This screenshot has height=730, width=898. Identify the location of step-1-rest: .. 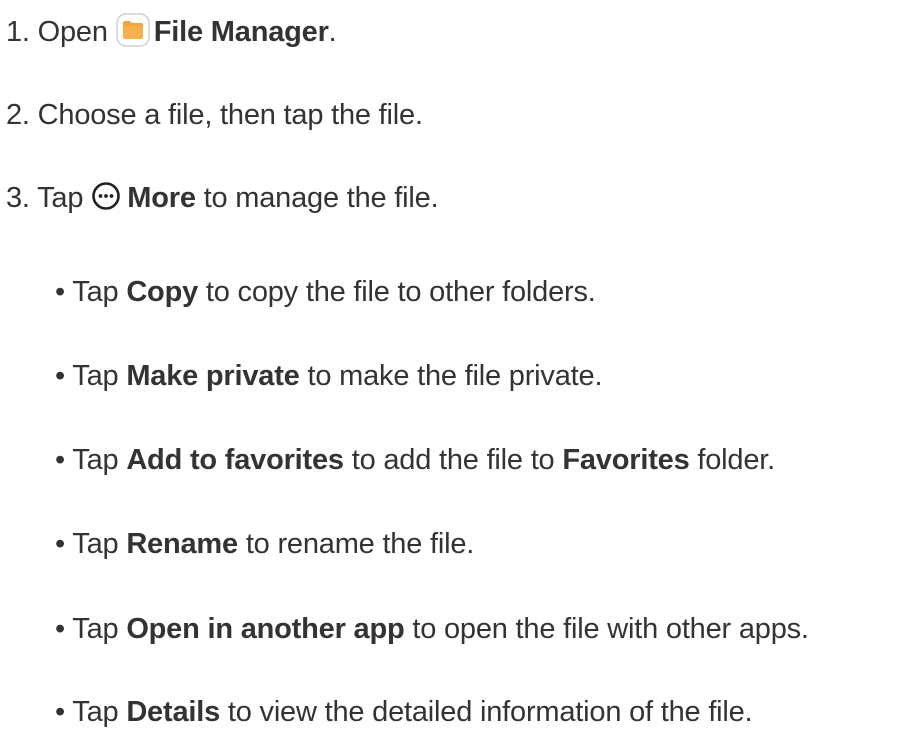
(332, 32).